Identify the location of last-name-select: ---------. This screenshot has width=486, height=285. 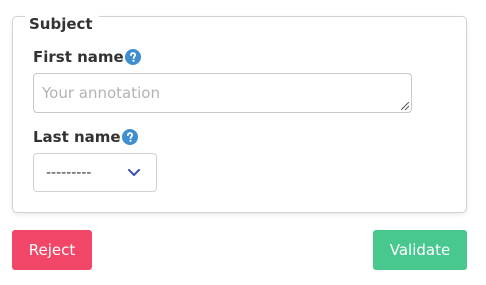
(95, 172).